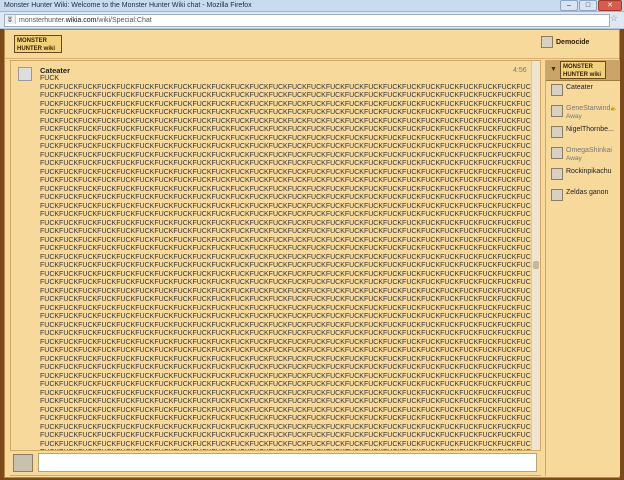  Describe the element at coordinates (312, 44) in the screenshot. I see `chat-header: MONSTER HUNTER wiki Democide` at that location.